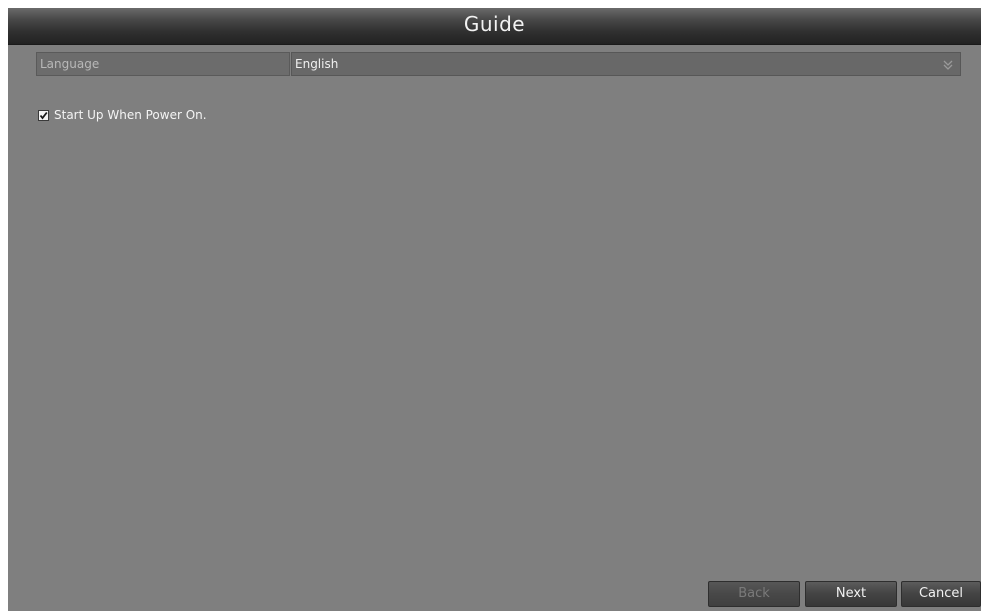 The height and width of the screenshot is (611, 981). I want to click on startup-checkbox, so click(43, 115).